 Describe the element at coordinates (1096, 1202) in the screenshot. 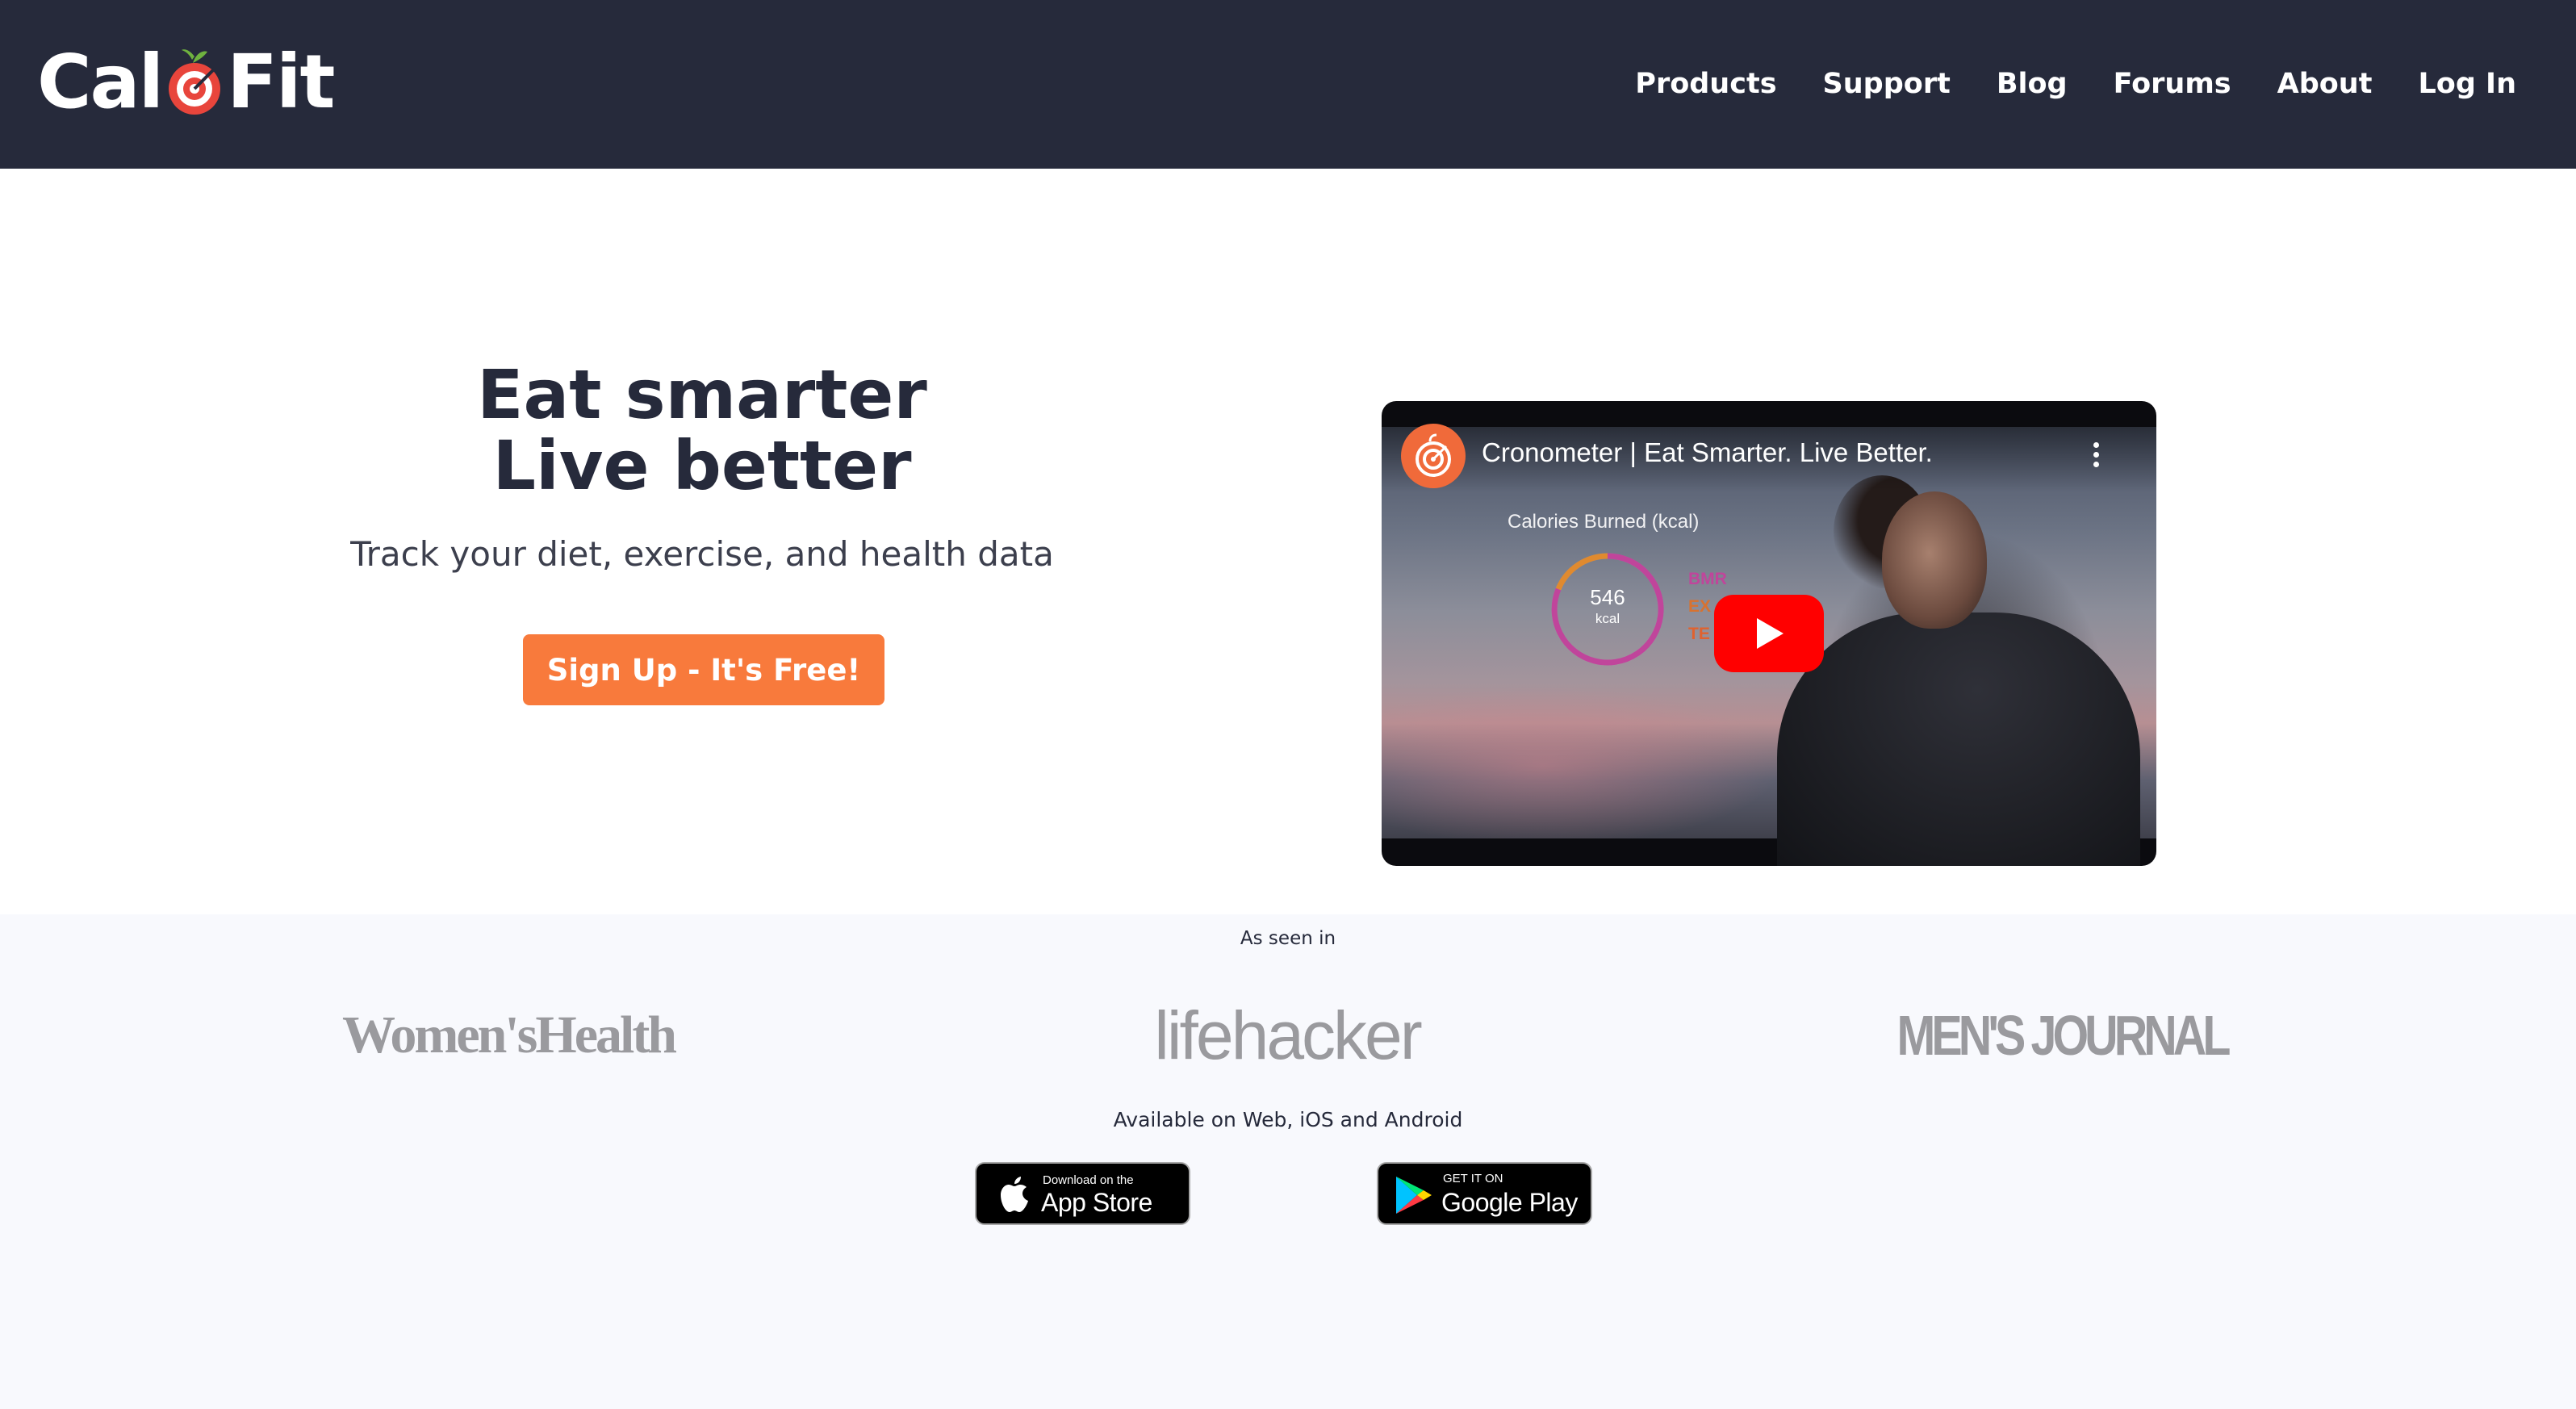

I see `app-store-big-text: App Store` at that location.